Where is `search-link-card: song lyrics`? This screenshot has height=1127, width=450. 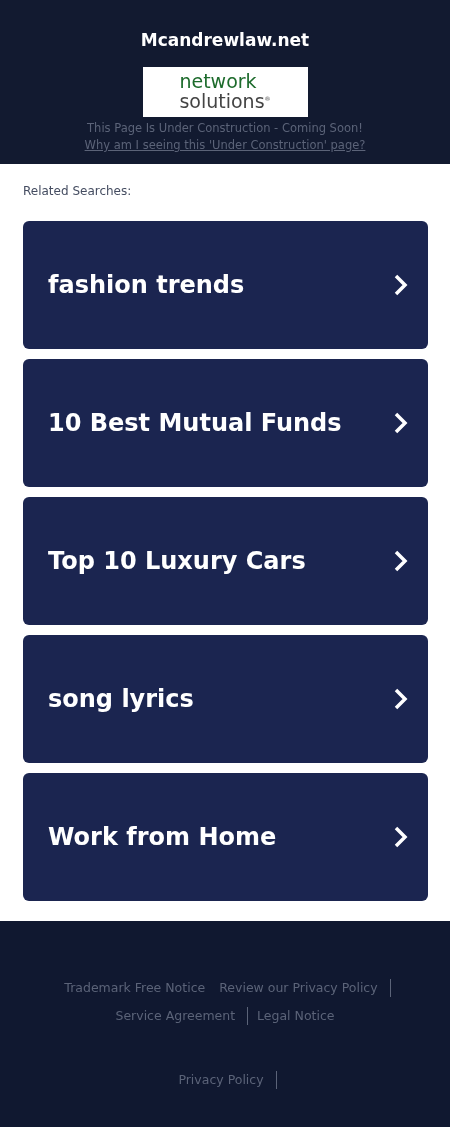 search-link-card: song lyrics is located at coordinates (225, 699).